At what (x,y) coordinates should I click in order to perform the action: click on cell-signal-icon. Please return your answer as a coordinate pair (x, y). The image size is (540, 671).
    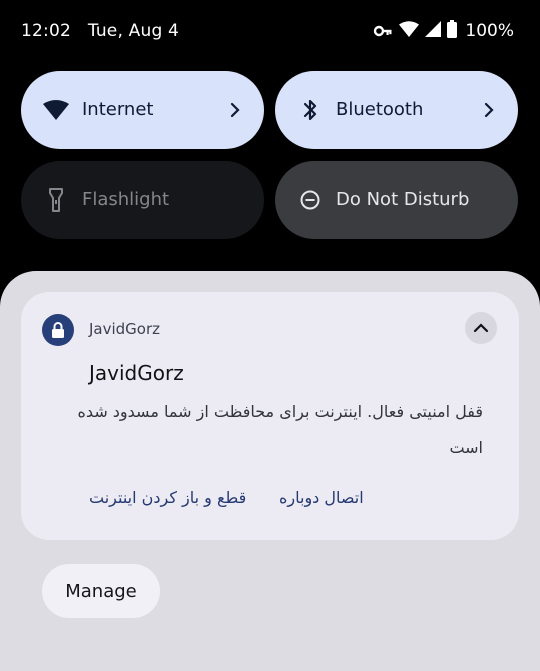
    Looking at the image, I should click on (433, 31).